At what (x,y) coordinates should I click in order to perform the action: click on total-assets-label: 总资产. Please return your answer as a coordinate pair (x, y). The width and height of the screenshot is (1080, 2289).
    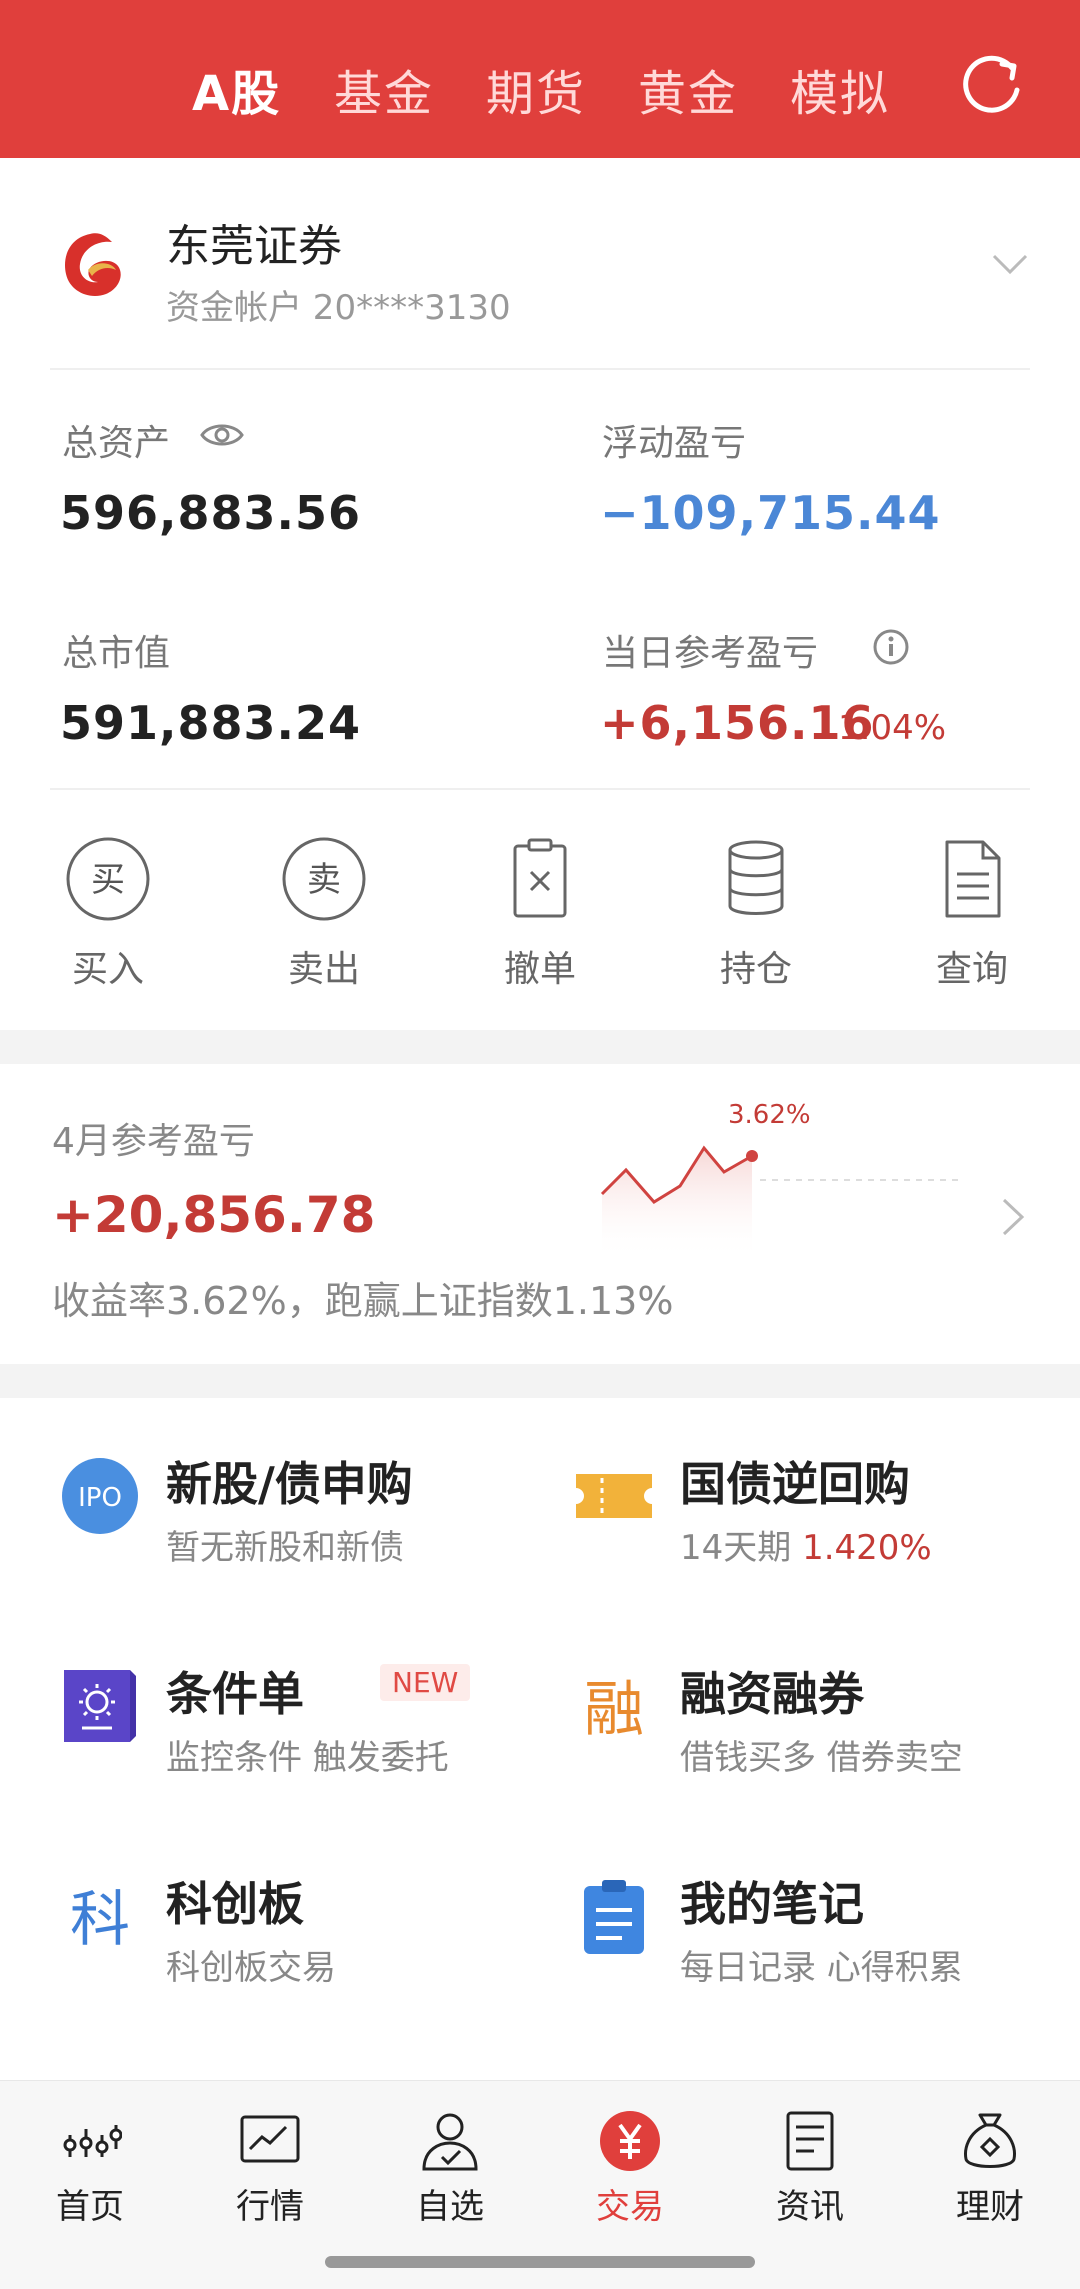
    Looking at the image, I should click on (116, 443).